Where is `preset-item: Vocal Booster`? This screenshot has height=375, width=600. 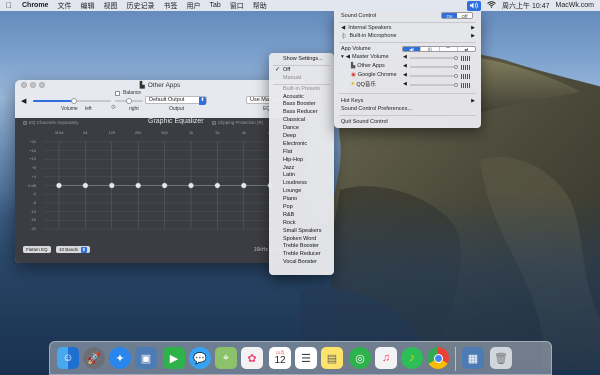 preset-item: Vocal Booster is located at coordinates (301, 263).